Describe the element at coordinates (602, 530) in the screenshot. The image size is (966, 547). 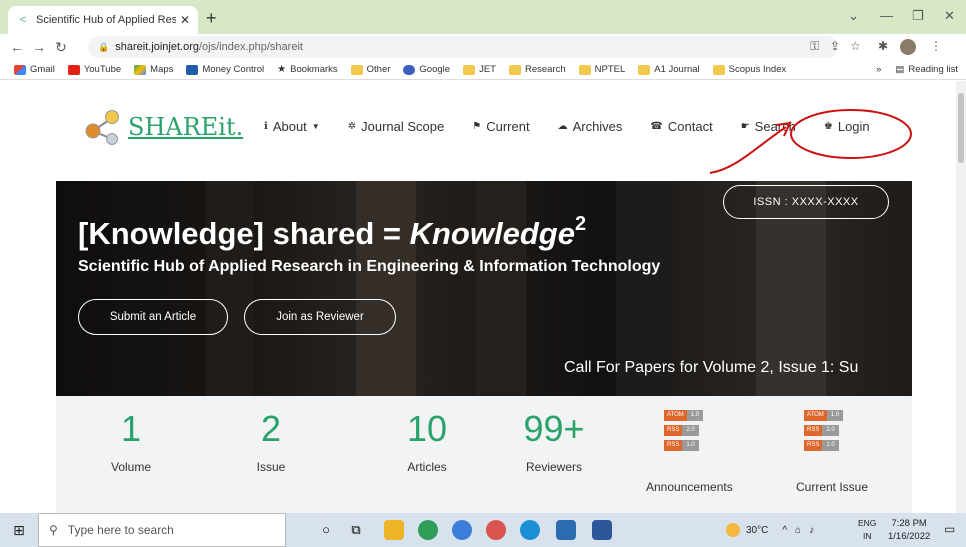
I see `word-icon` at that location.